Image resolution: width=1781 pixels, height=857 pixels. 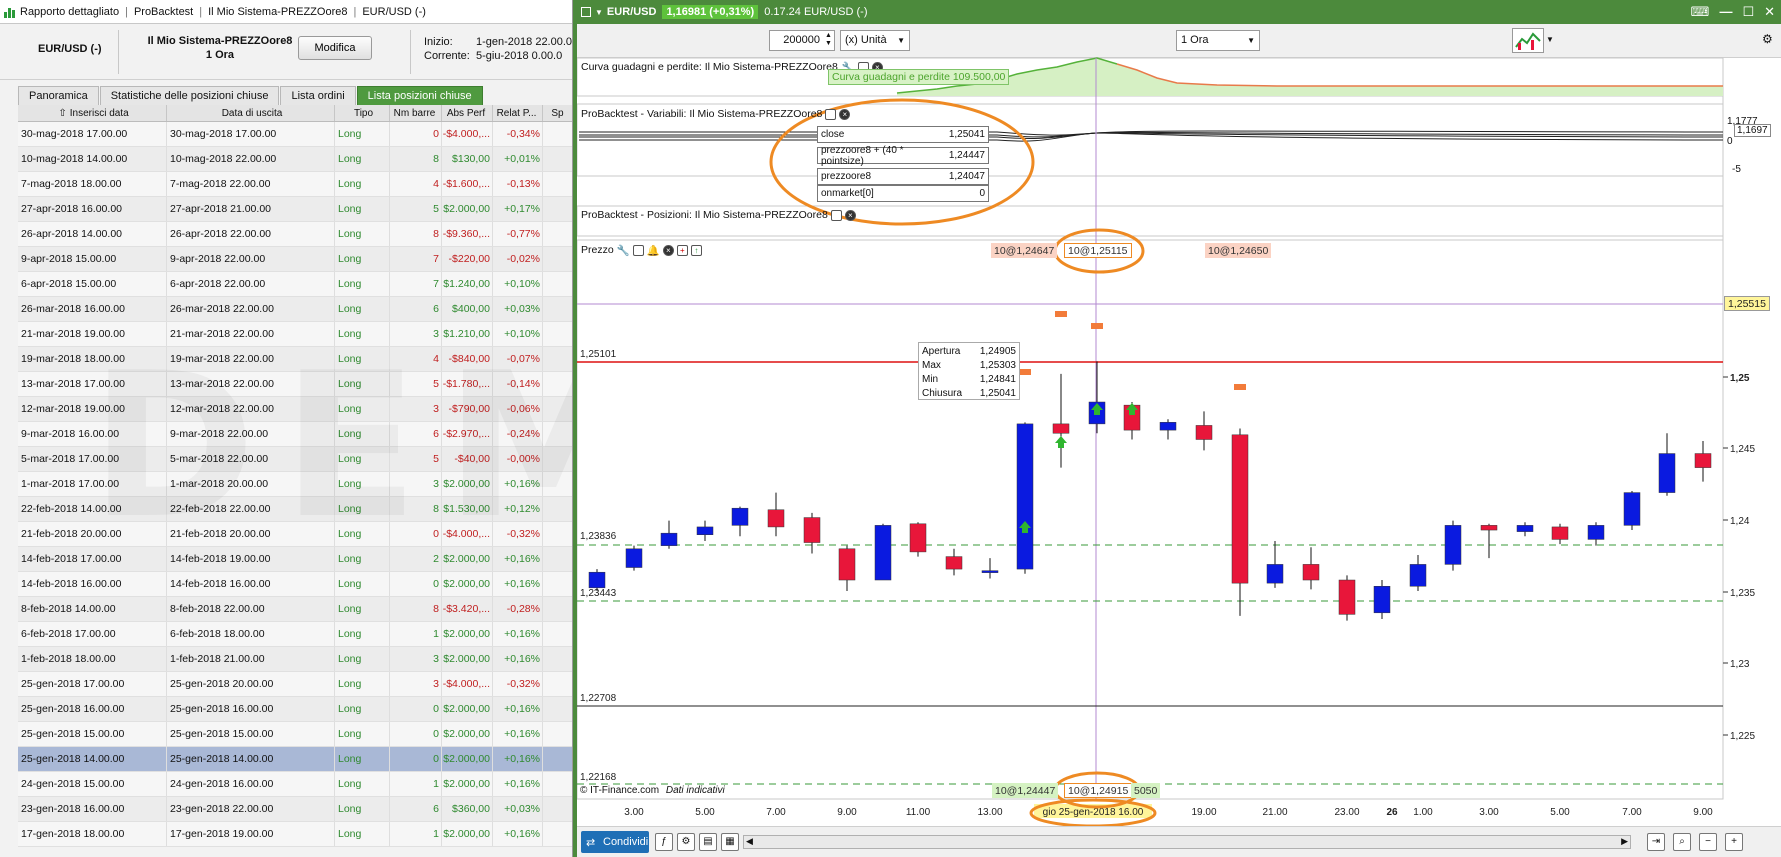 I want to click on tab-closed-stats: Statistiche delle posizioni chiuse, so click(x=189, y=95).